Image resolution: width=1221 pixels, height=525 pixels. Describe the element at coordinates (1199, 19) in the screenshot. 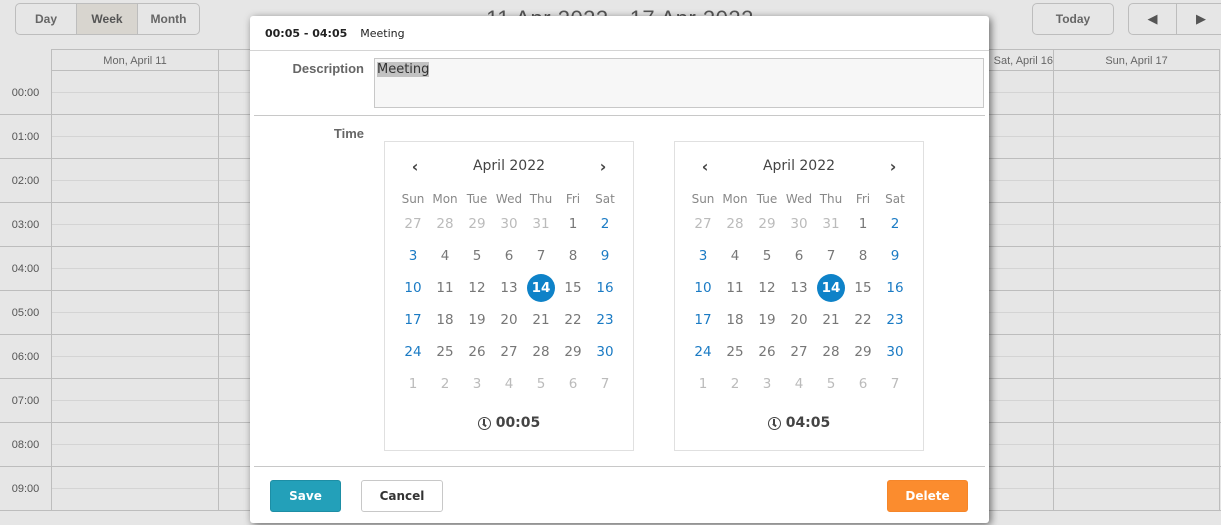

I see `next-week-button: ▶` at that location.